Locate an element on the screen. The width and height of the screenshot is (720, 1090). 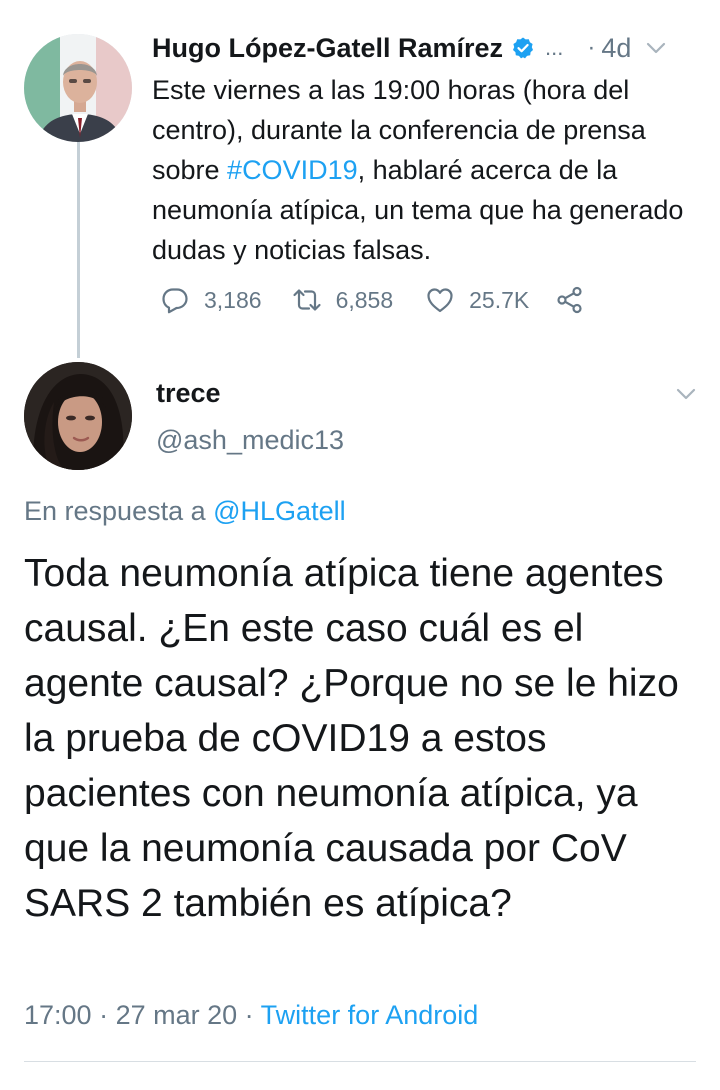
retweet-button: 6,858 is located at coordinates (343, 300).